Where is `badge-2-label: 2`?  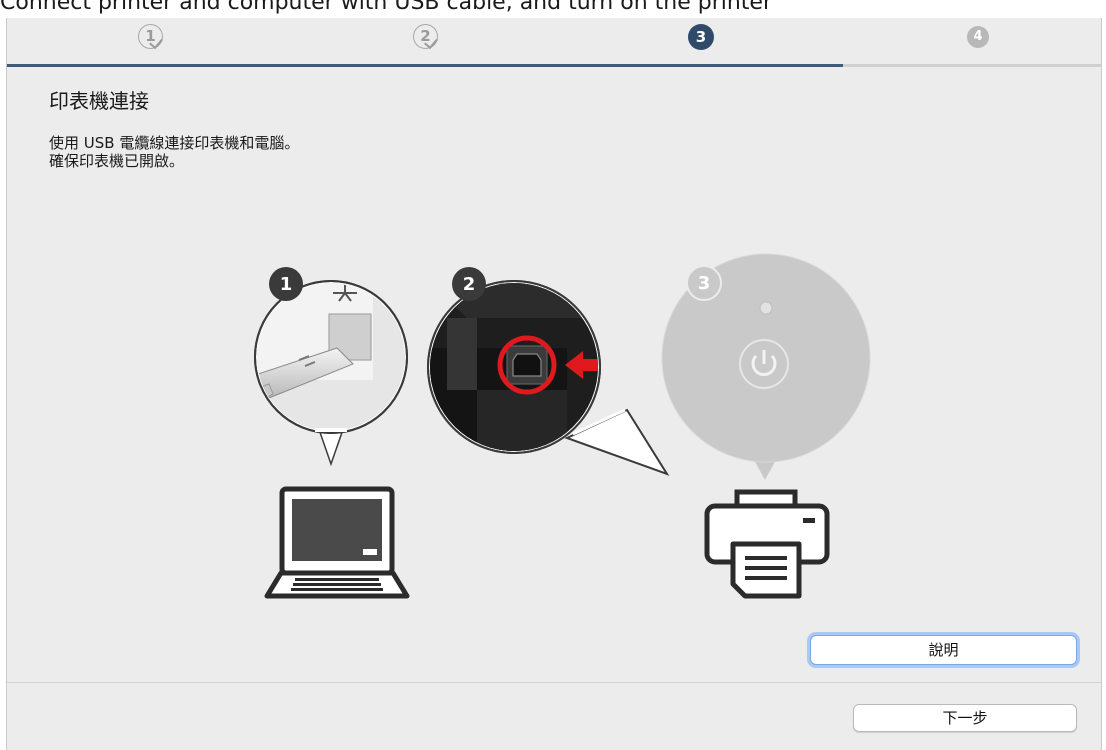
badge-2-label: 2 is located at coordinates (469, 284).